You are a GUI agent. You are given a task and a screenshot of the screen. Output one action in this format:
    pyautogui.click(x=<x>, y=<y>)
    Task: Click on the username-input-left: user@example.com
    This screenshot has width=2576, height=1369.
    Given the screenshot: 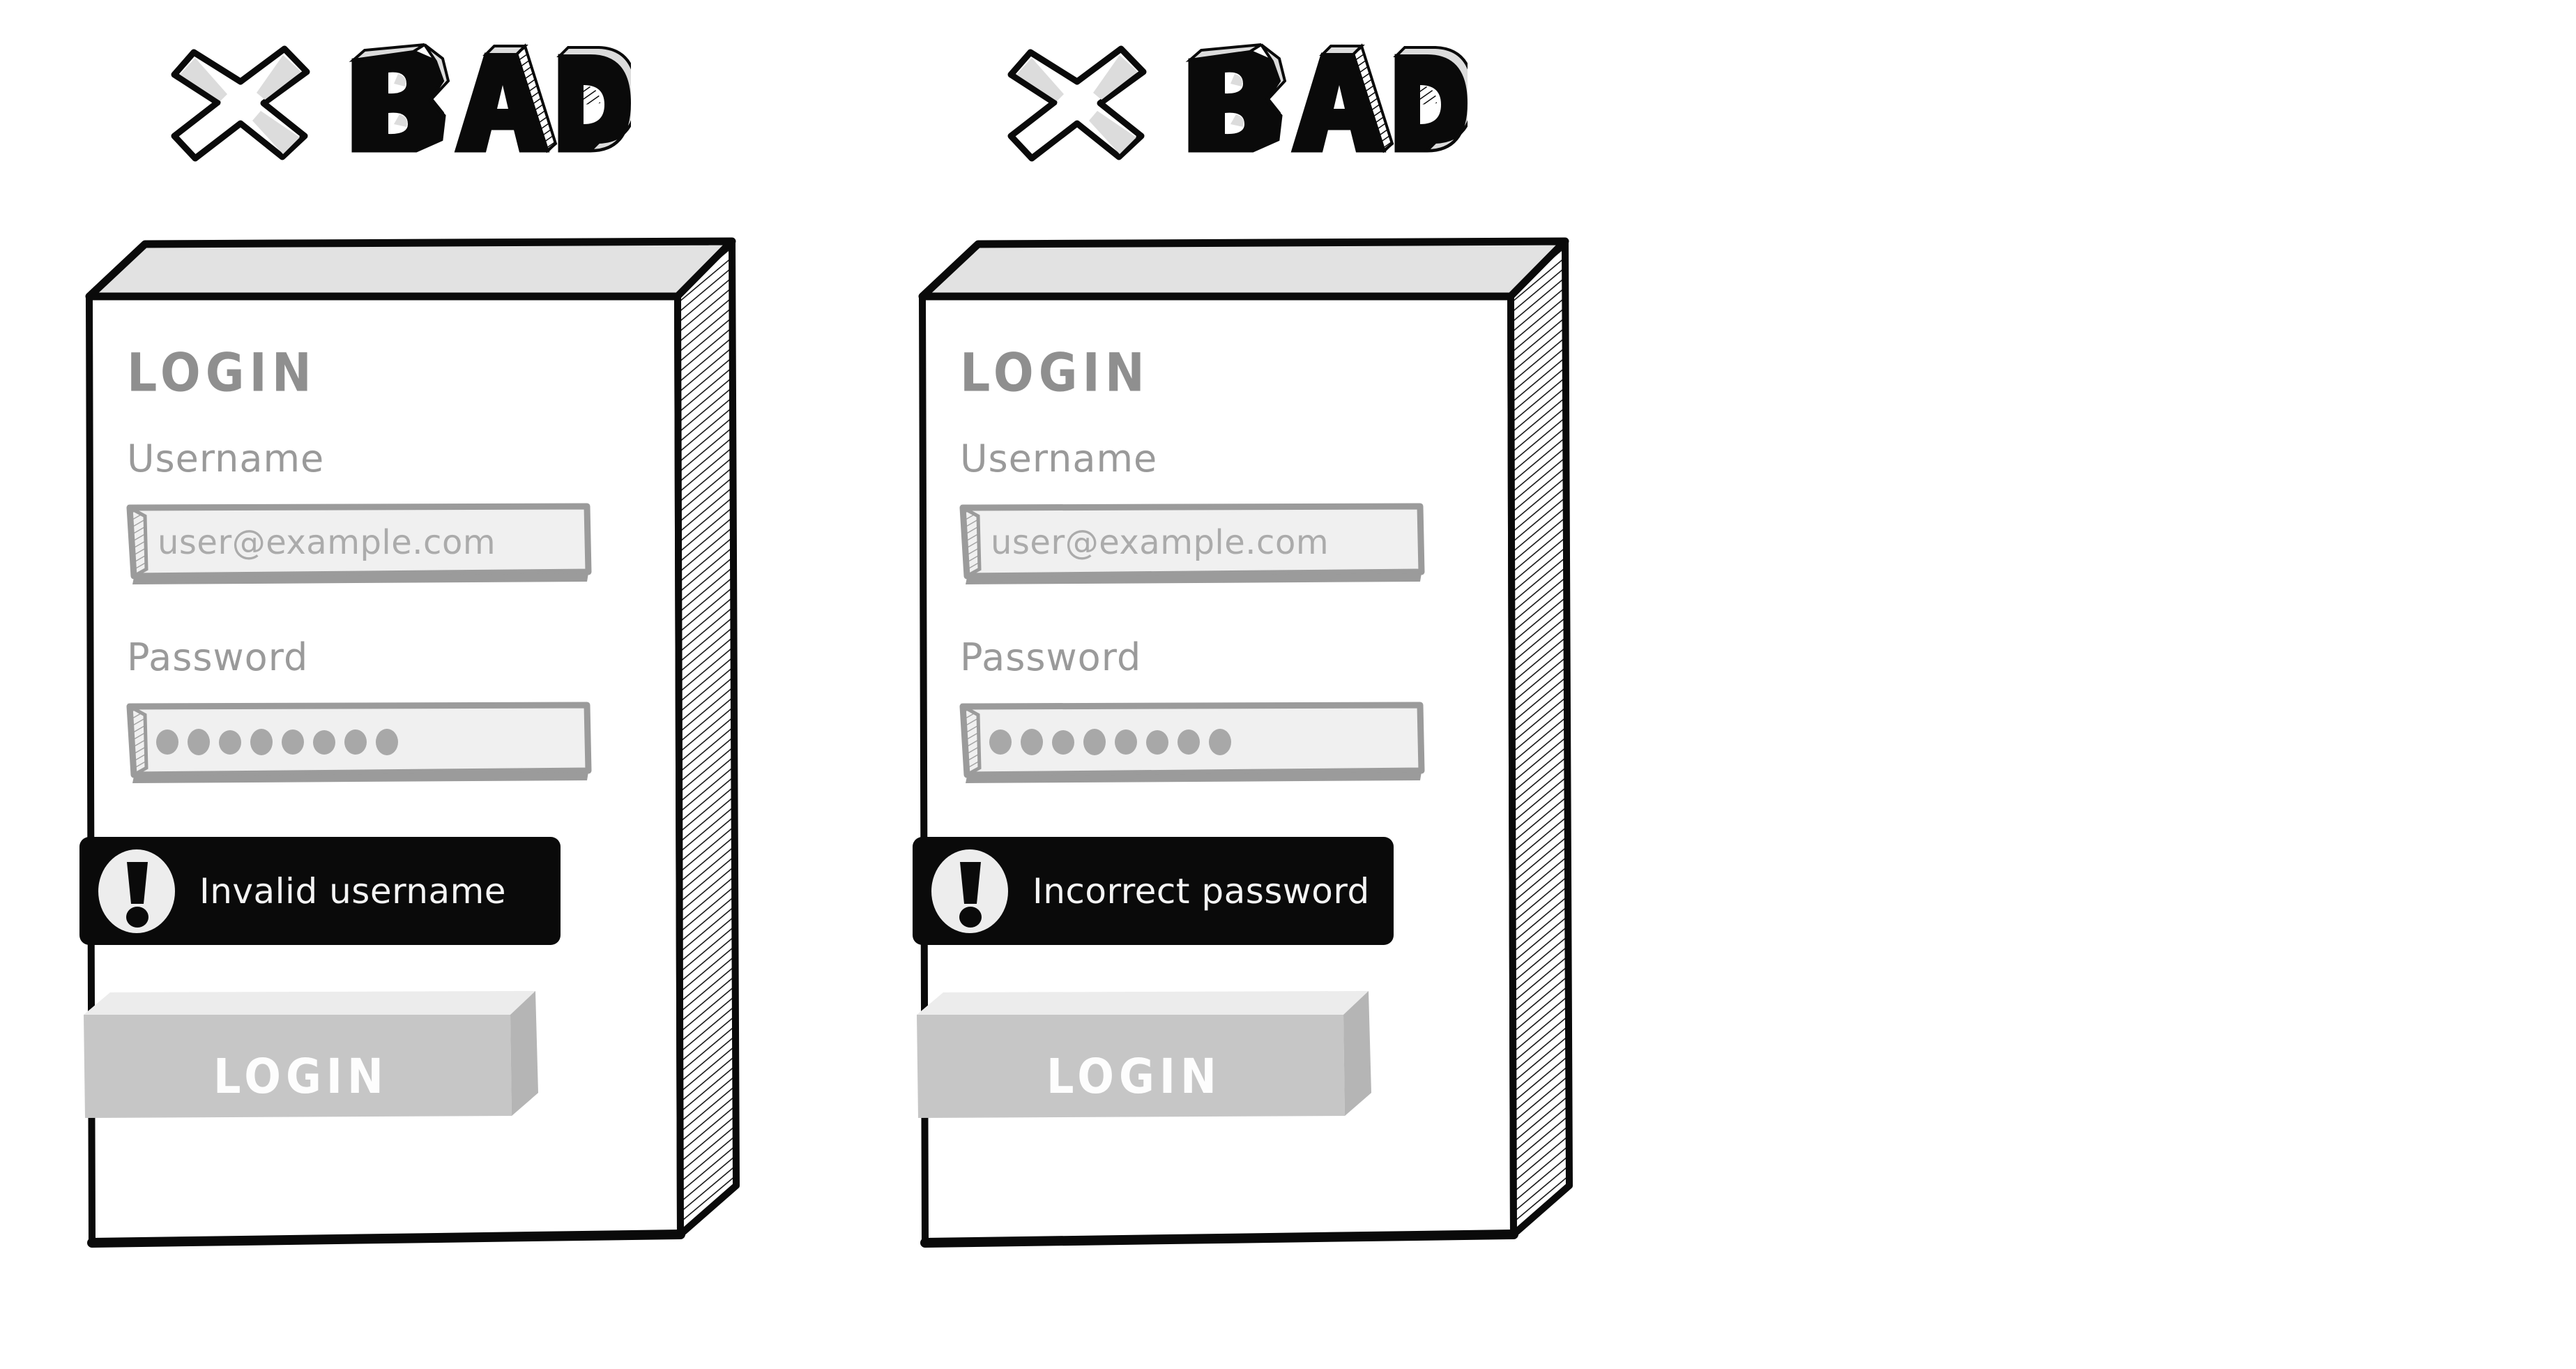 What is the action you would take?
    pyautogui.click(x=358, y=544)
    